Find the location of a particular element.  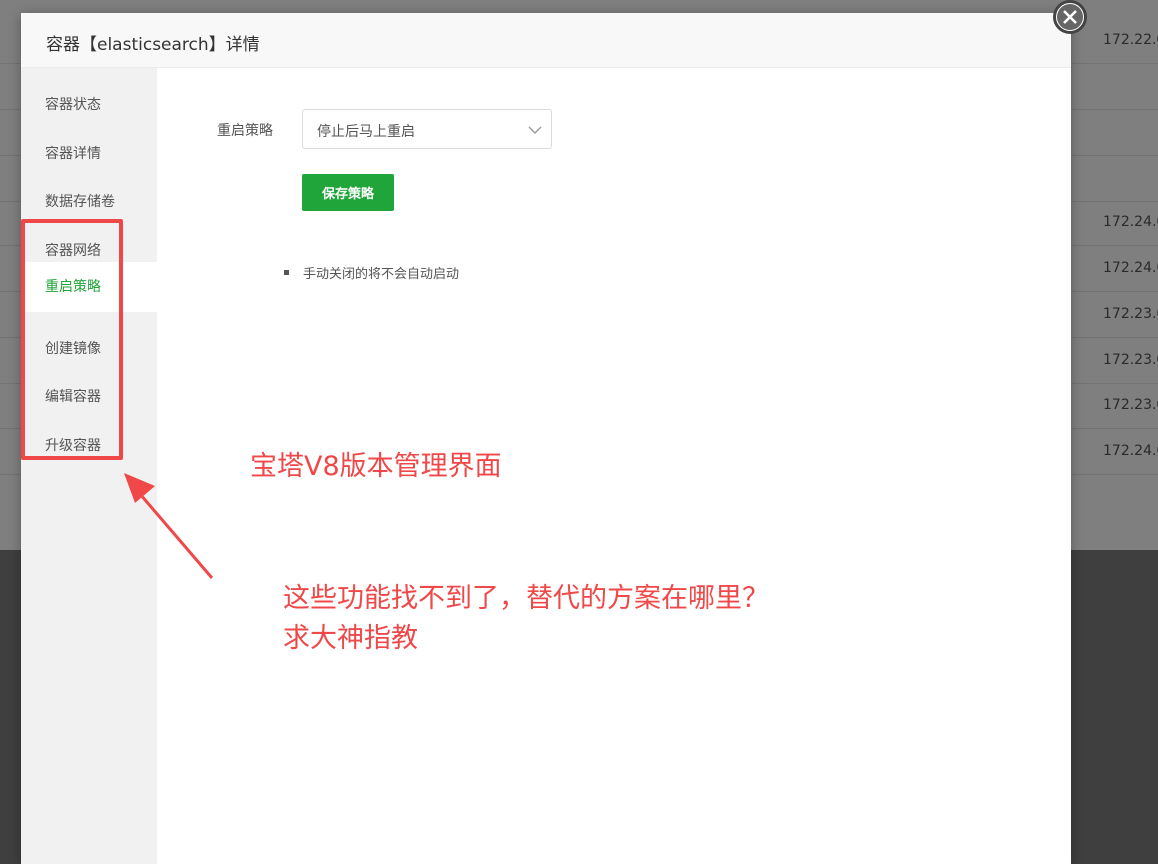

sidebar: 容器状态 容器详情 数据存储卷 容器网络 重启策略 创建镜像 编辑容器 升级容器 is located at coordinates (89, 466).